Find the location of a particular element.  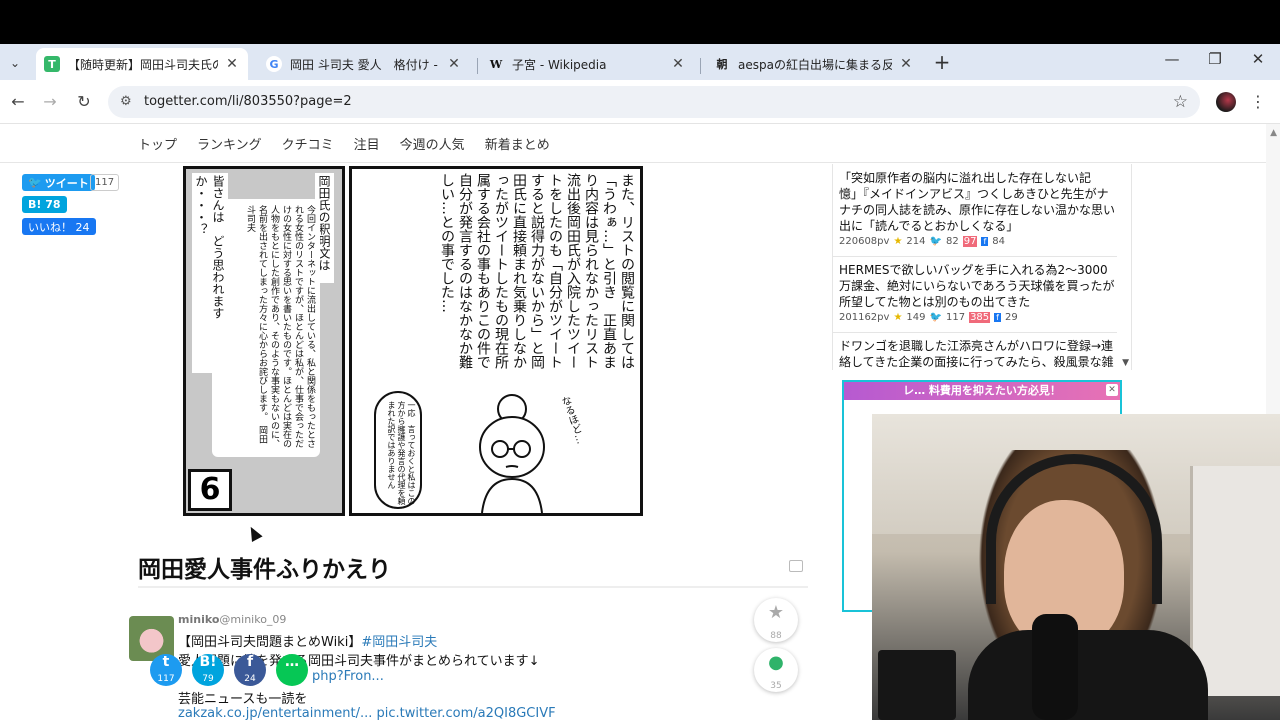

site-nav: トップ ランキング クチコミ 注目 今週の人気 新着まとめ is located at coordinates (344, 143).